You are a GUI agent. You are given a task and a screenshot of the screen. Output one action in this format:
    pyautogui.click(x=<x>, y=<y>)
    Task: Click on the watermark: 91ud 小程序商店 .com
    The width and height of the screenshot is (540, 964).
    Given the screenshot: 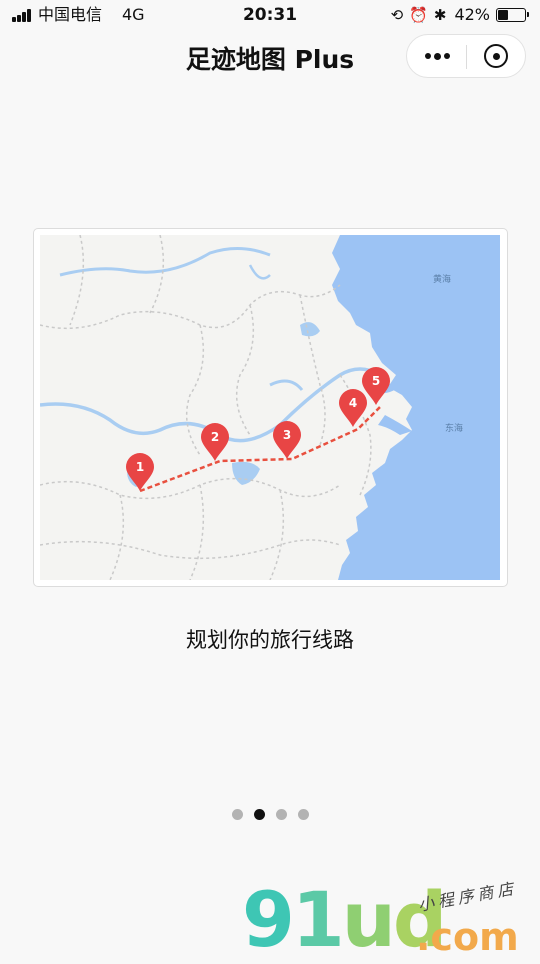 What is the action you would take?
    pyautogui.click(x=390, y=919)
    